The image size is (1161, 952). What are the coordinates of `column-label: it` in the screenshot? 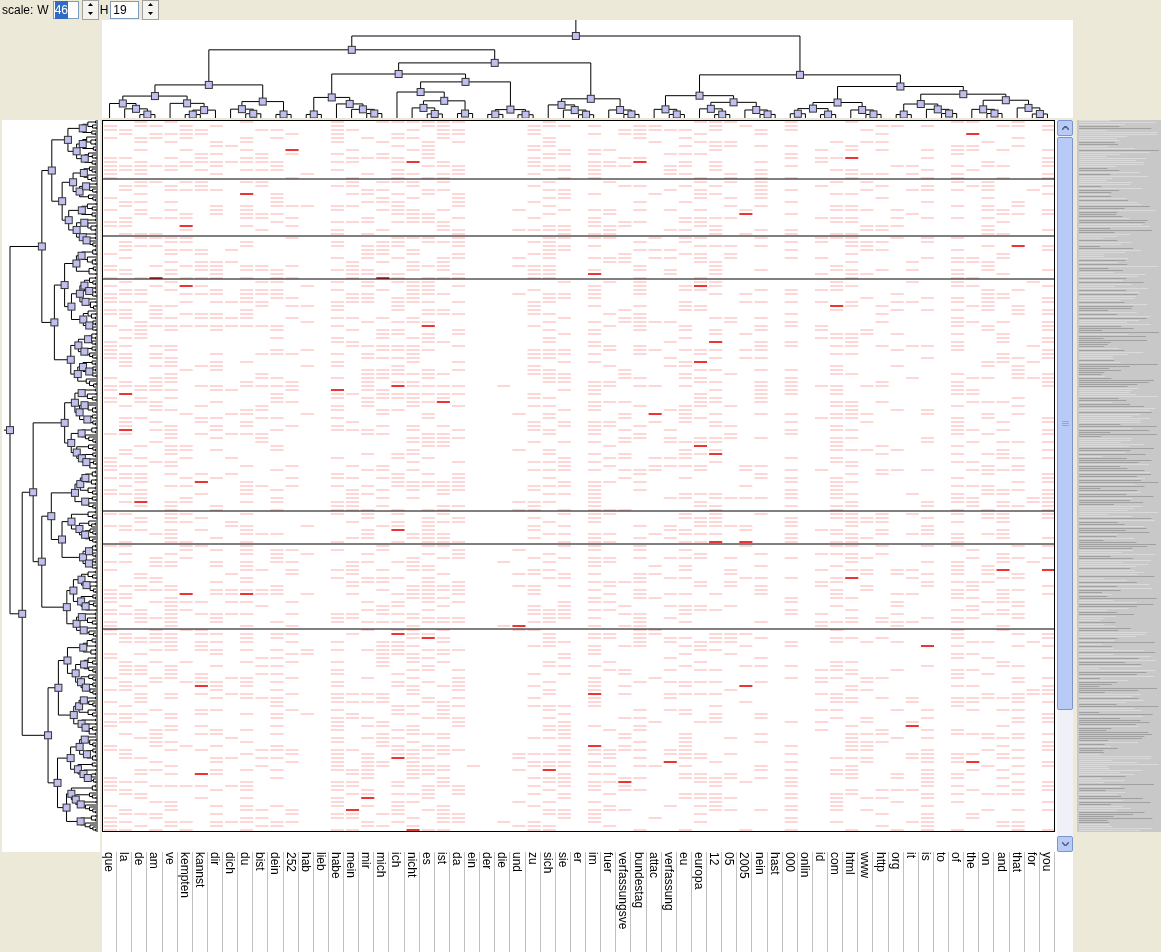 It's located at (910, 855).